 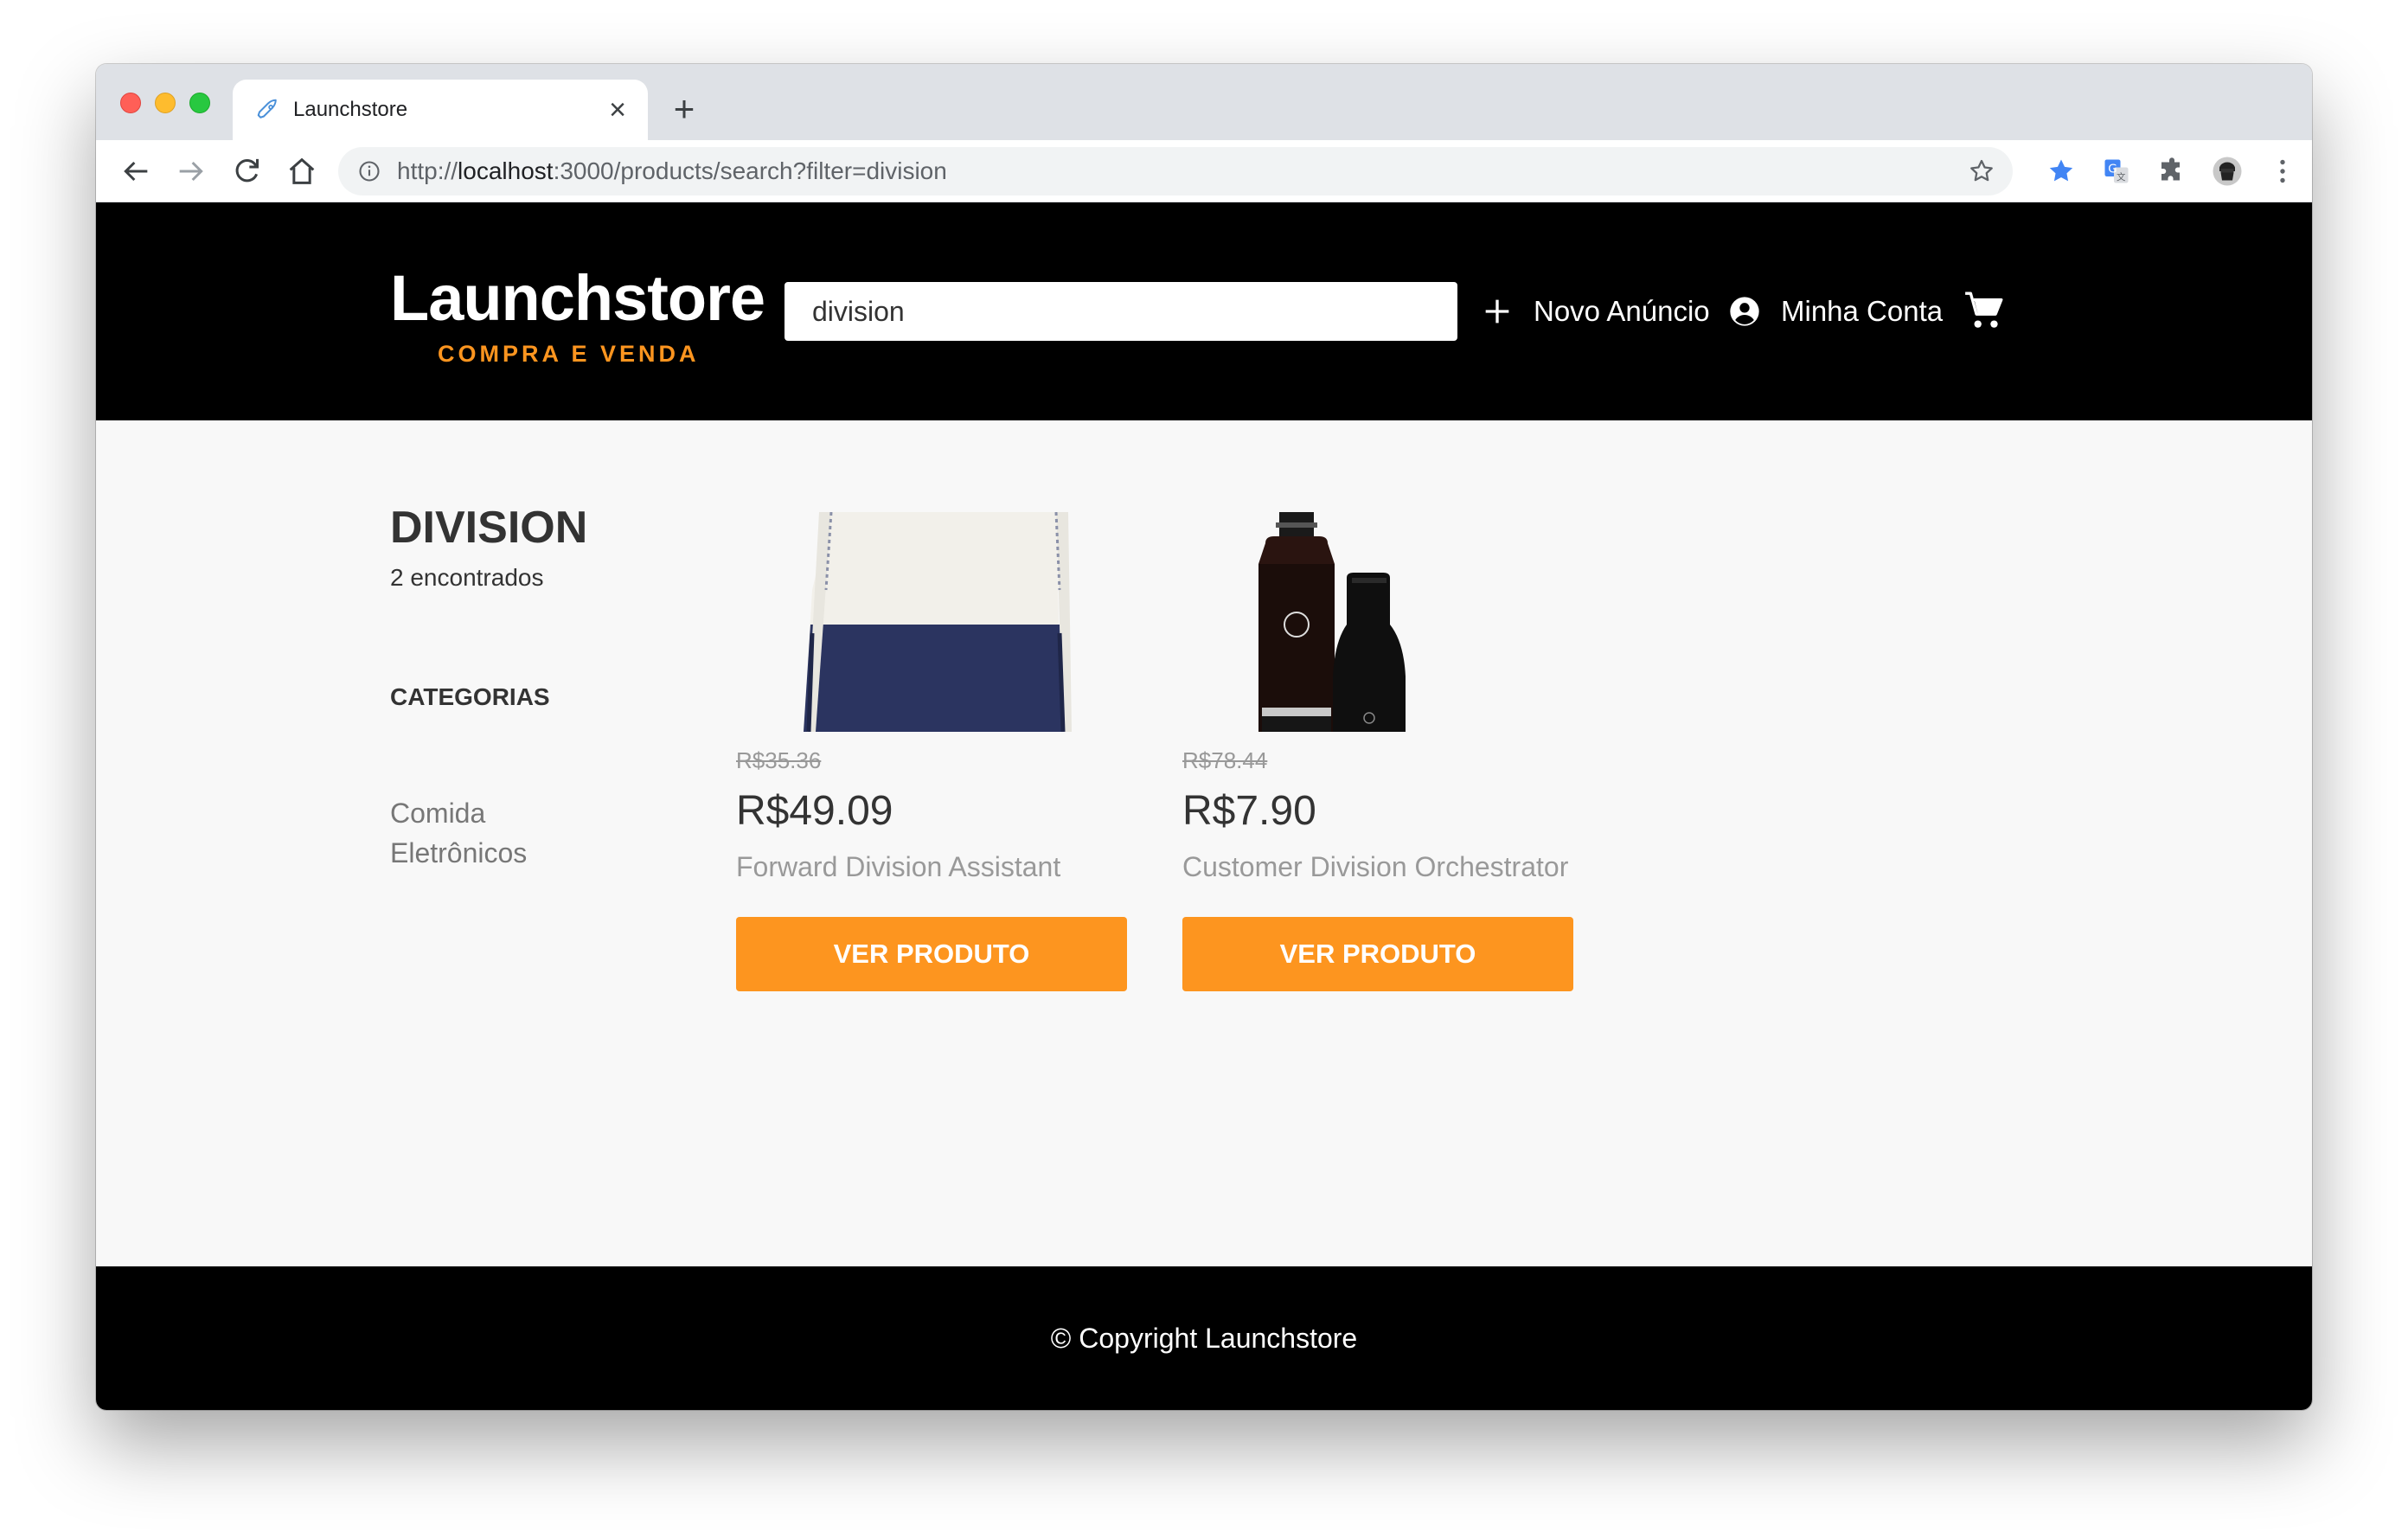 I want to click on rocket-icon, so click(x=268, y=110).